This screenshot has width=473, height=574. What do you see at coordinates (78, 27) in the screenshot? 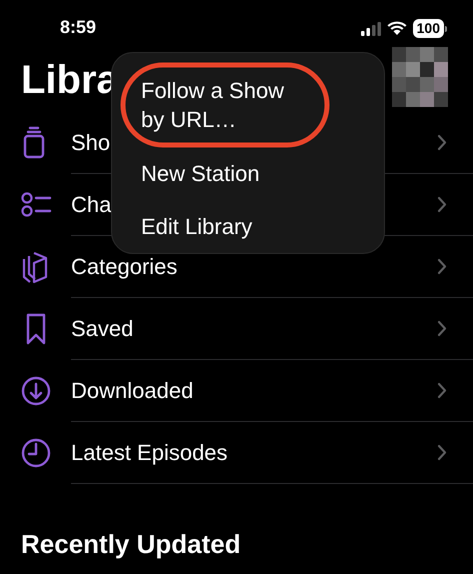
I see `clock-time: 8:59` at bounding box center [78, 27].